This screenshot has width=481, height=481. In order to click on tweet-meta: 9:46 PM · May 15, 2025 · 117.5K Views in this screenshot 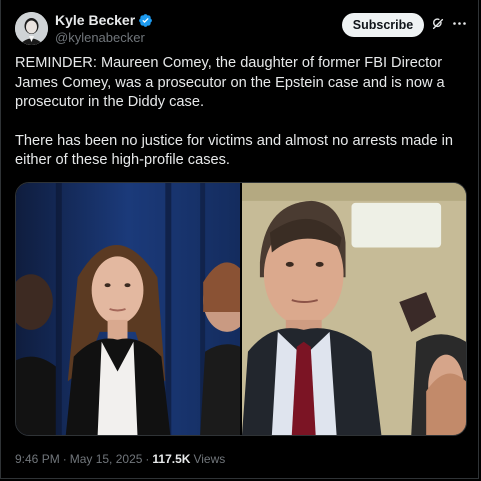, I will do `click(120, 459)`.